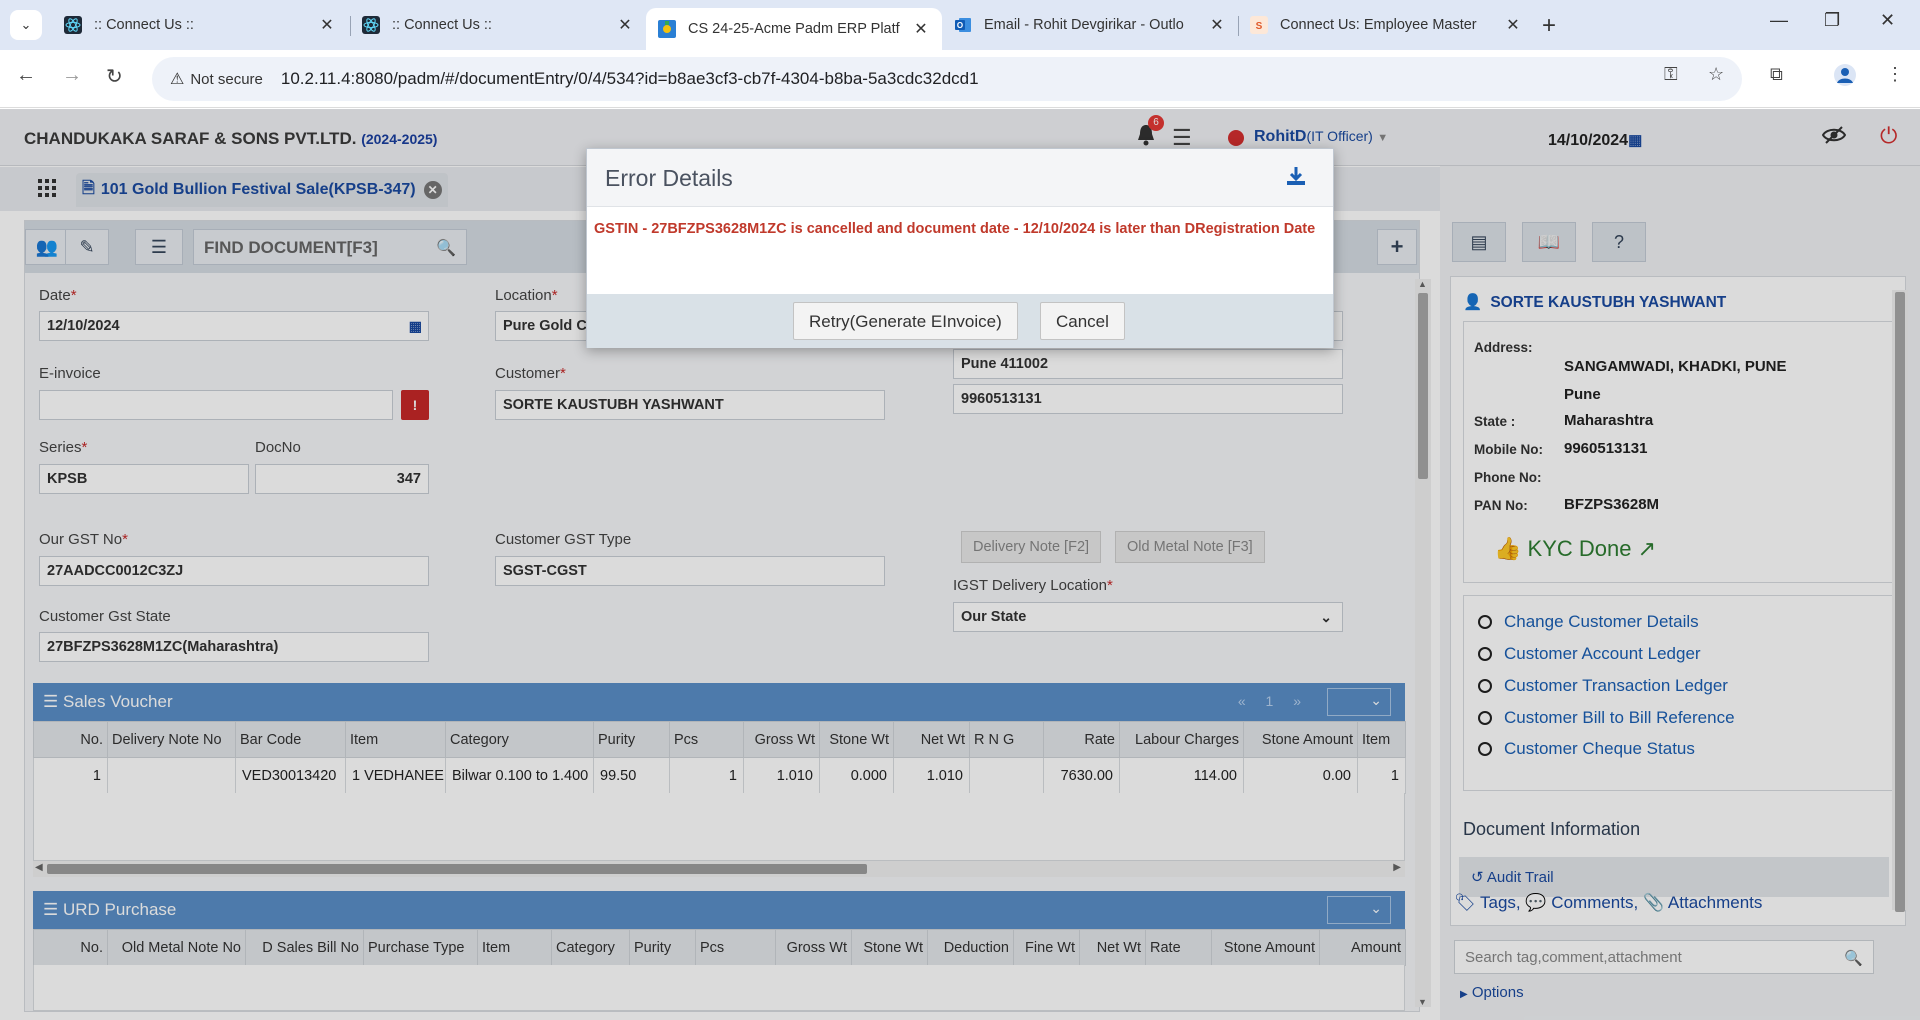 This screenshot has width=1920, height=1020. What do you see at coordinates (72, 75) in the screenshot?
I see `forward-icon: →` at bounding box center [72, 75].